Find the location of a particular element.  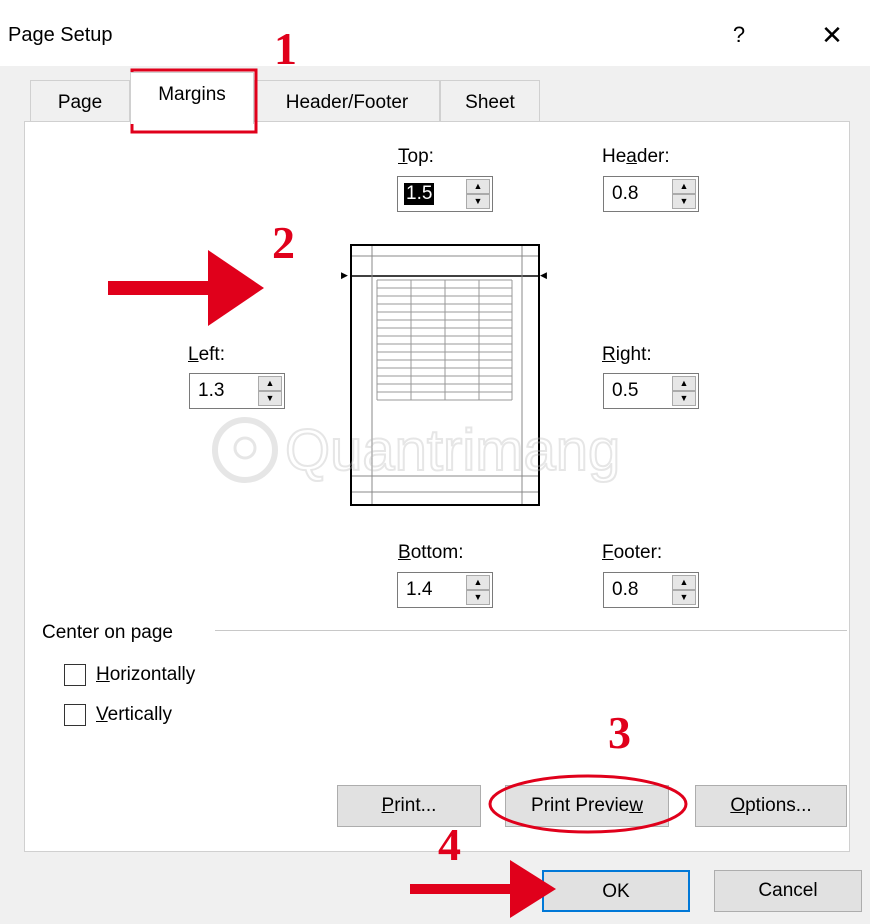

footer-margin-spinner: 0.8 ▲ ▼ is located at coordinates (651, 590).